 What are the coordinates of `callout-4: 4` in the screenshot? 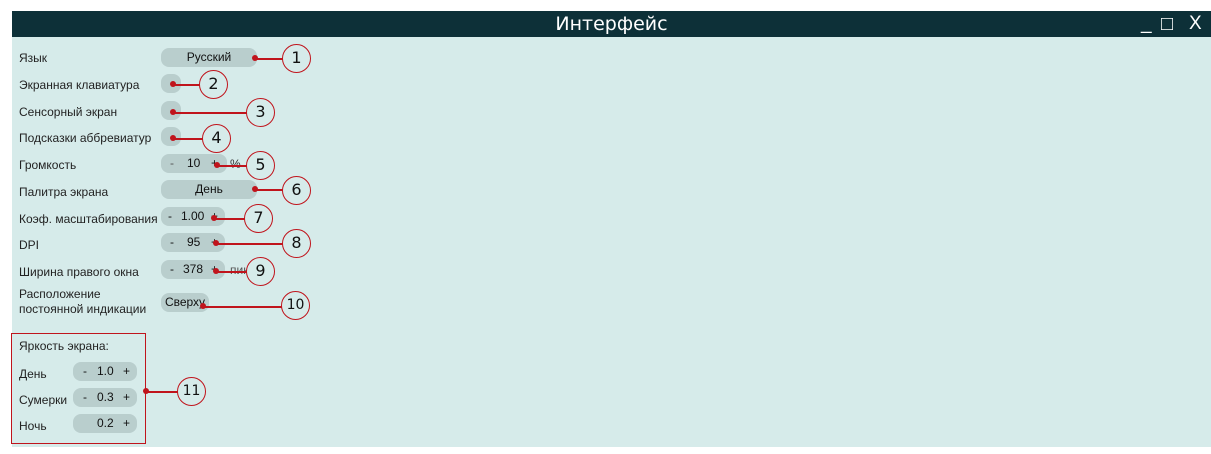 It's located at (216, 138).